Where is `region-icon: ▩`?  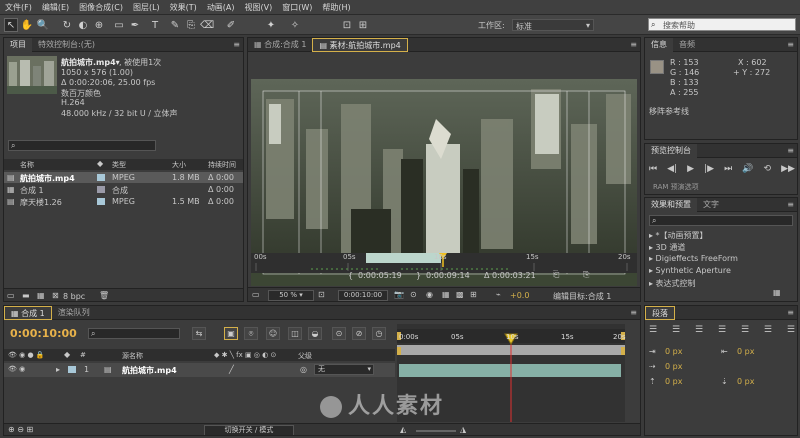 region-icon: ▩ is located at coordinates (460, 294).